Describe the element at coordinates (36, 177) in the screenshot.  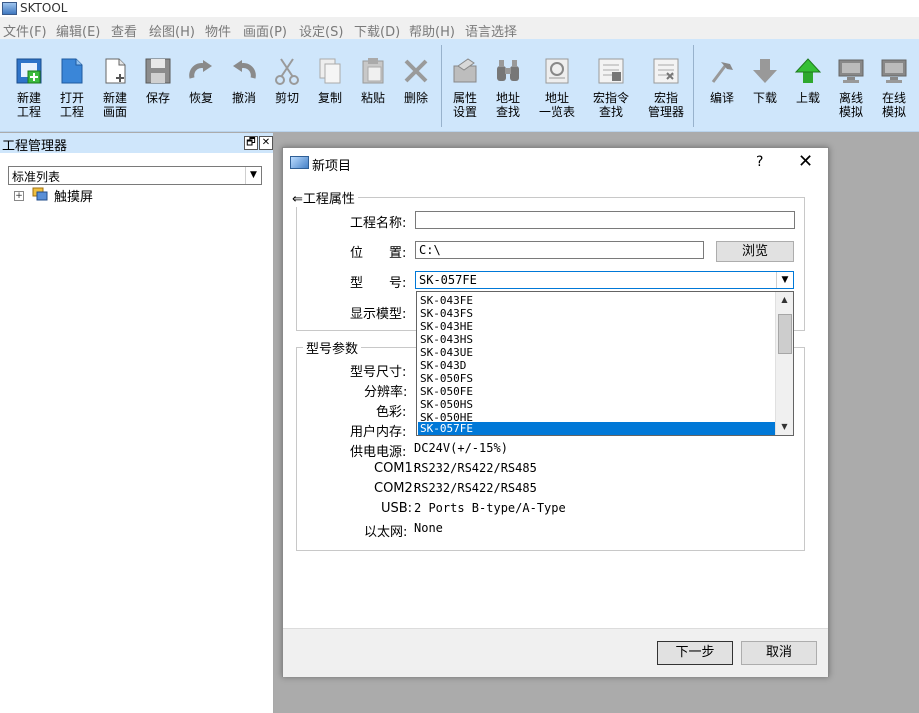
I see `list-type-value: 标准列表` at that location.